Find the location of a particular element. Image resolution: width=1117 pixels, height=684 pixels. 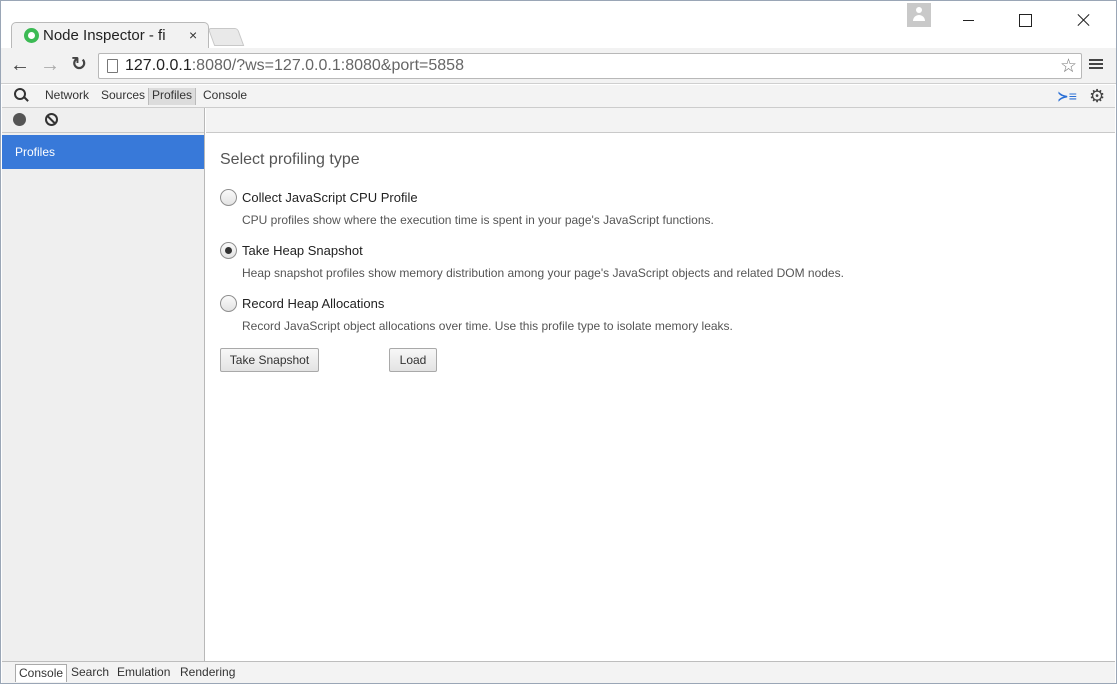

drawer-tab-search: Search is located at coordinates (90, 673).